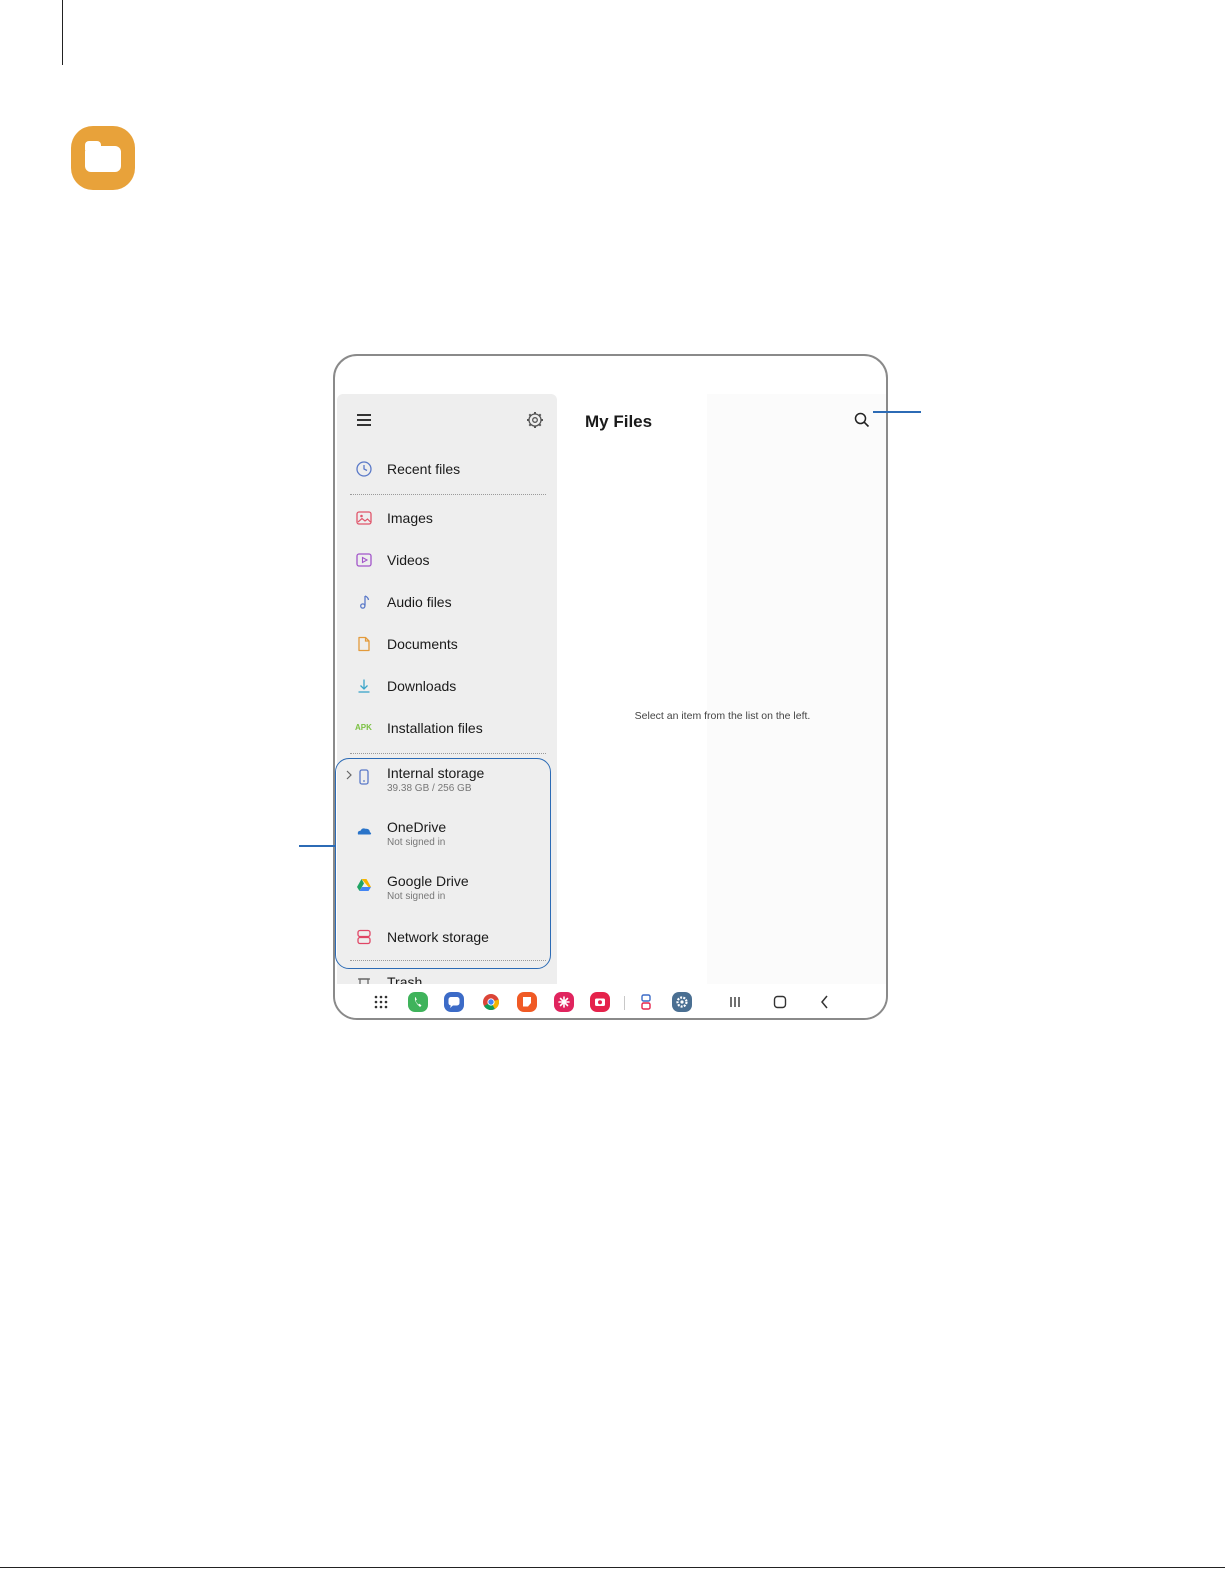 Image resolution: width=1225 pixels, height=1585 pixels. Describe the element at coordinates (422, 686) in the screenshot. I see `sidebar-item-label: Downloads` at that location.